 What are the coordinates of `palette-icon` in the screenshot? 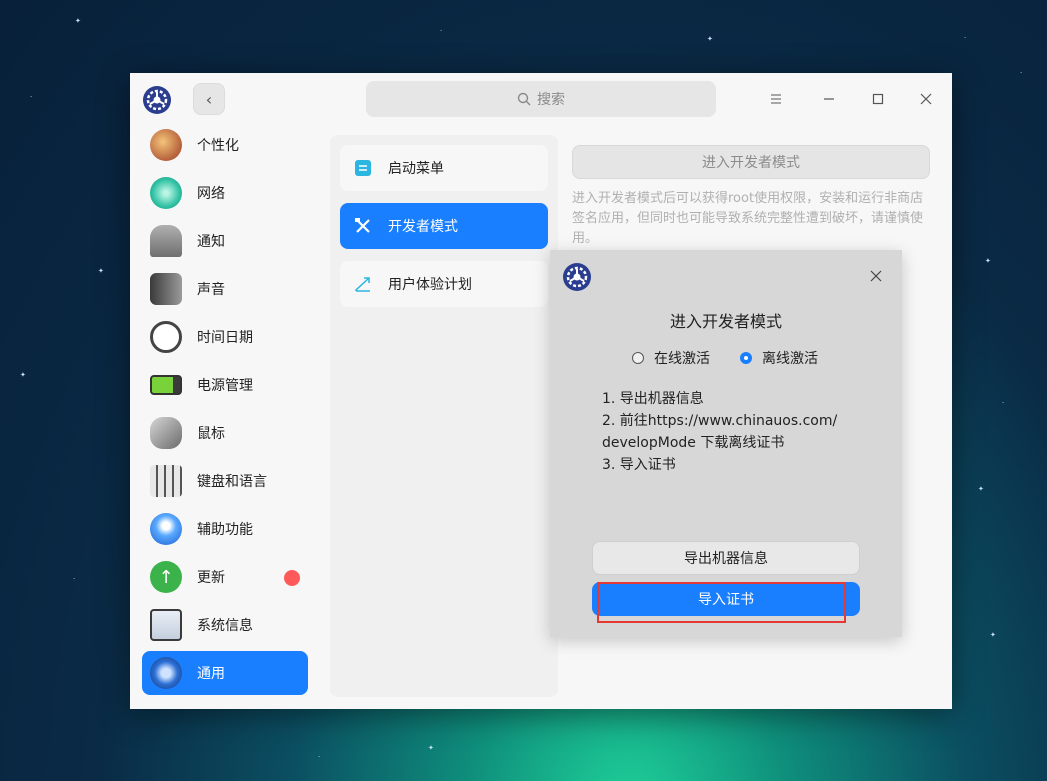 It's located at (166, 145).